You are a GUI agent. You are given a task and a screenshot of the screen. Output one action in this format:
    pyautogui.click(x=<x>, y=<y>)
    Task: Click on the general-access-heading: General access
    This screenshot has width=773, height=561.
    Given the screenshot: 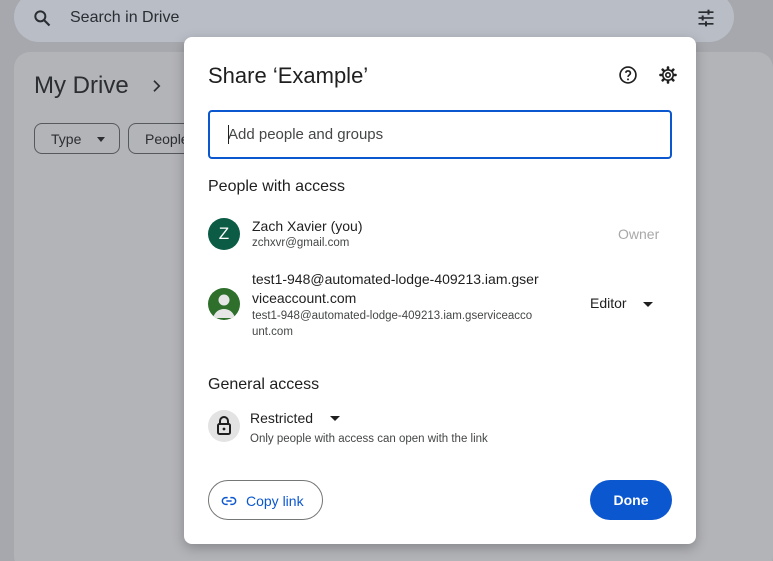 What is the action you would take?
    pyautogui.click(x=264, y=384)
    